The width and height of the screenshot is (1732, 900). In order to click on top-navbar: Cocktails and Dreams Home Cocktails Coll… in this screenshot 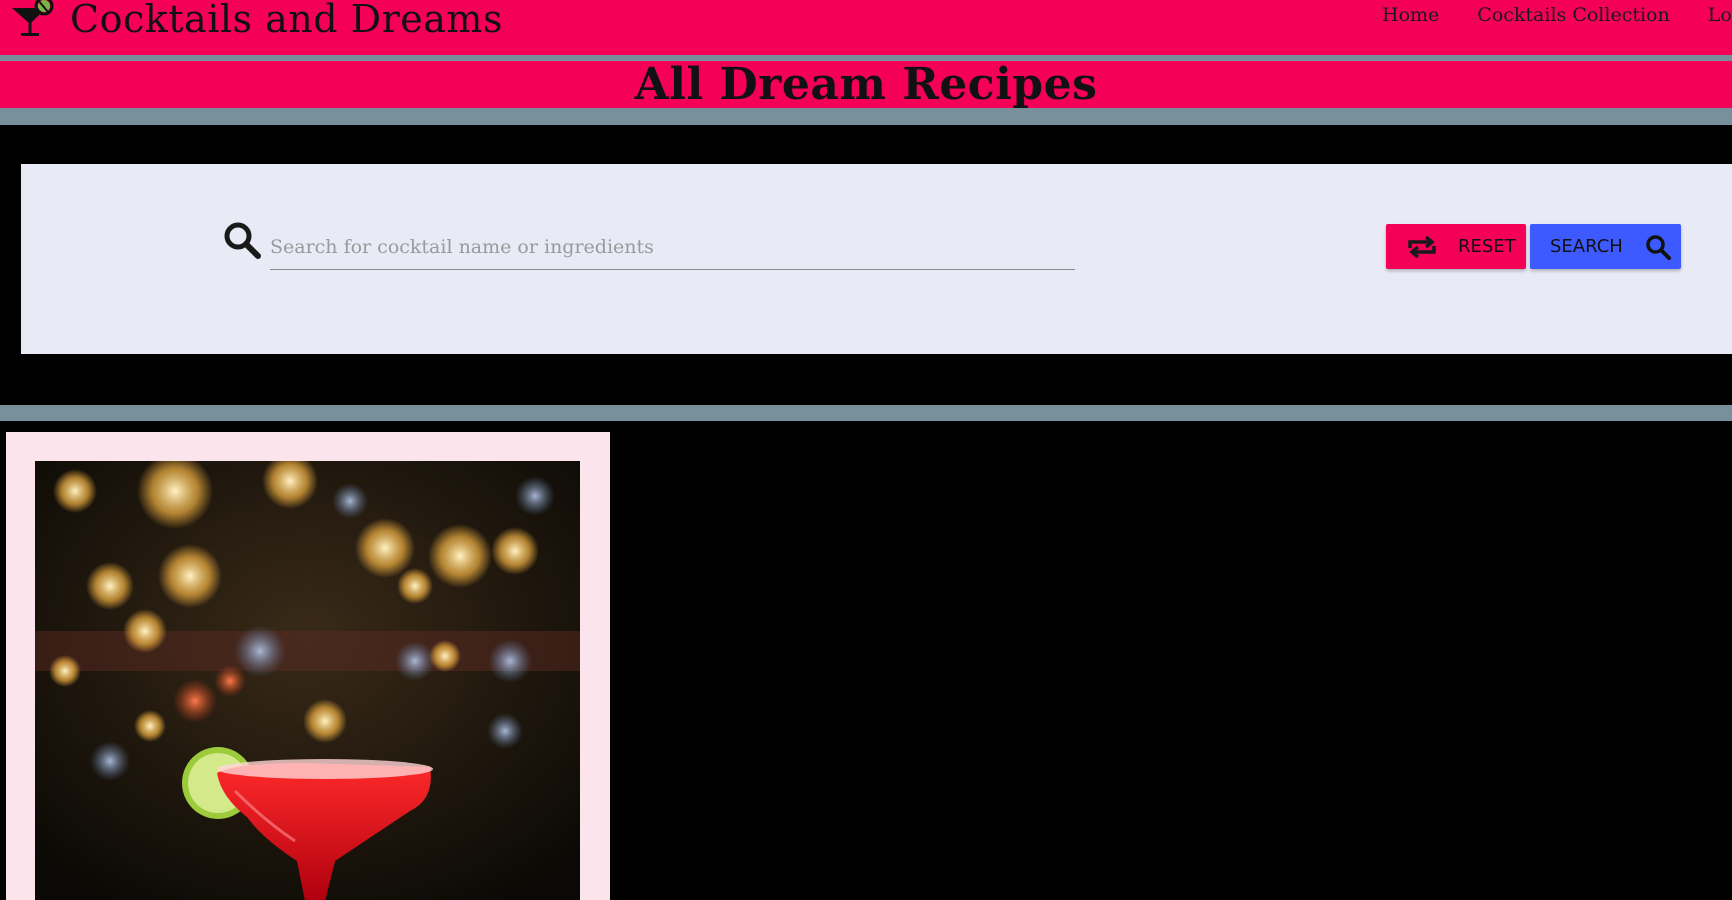, I will do `click(866, 27)`.